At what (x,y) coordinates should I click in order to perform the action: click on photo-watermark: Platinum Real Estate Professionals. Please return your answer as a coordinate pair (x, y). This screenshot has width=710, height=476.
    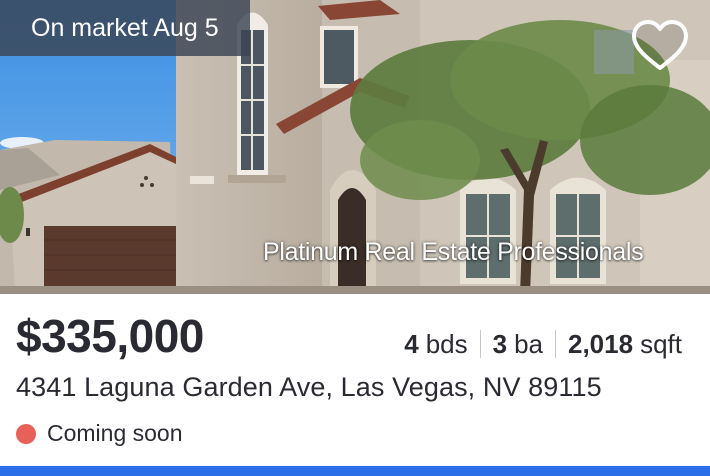
    Looking at the image, I should click on (453, 252).